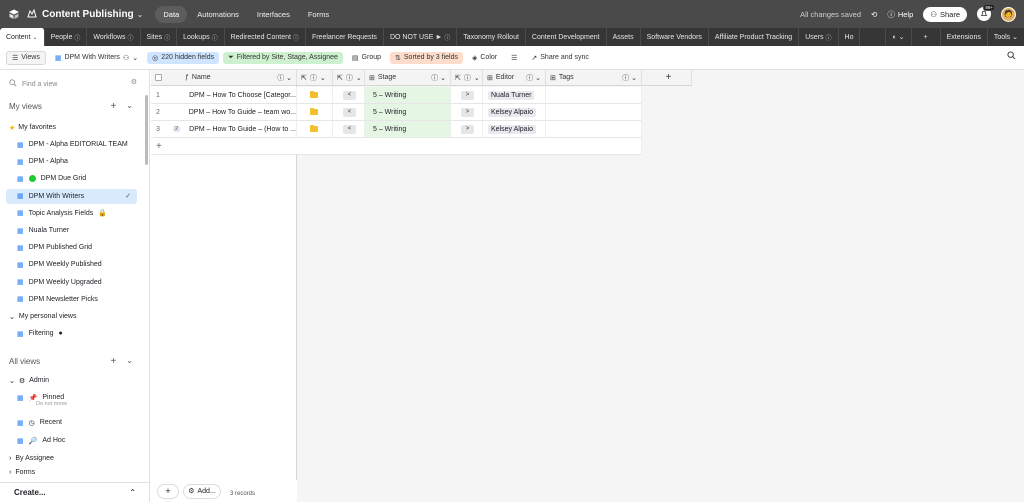 This screenshot has width=1024, height=502. What do you see at coordinates (71, 422) in the screenshot?
I see `sidebar-item-recent: ▦ ◷ Recent` at bounding box center [71, 422].